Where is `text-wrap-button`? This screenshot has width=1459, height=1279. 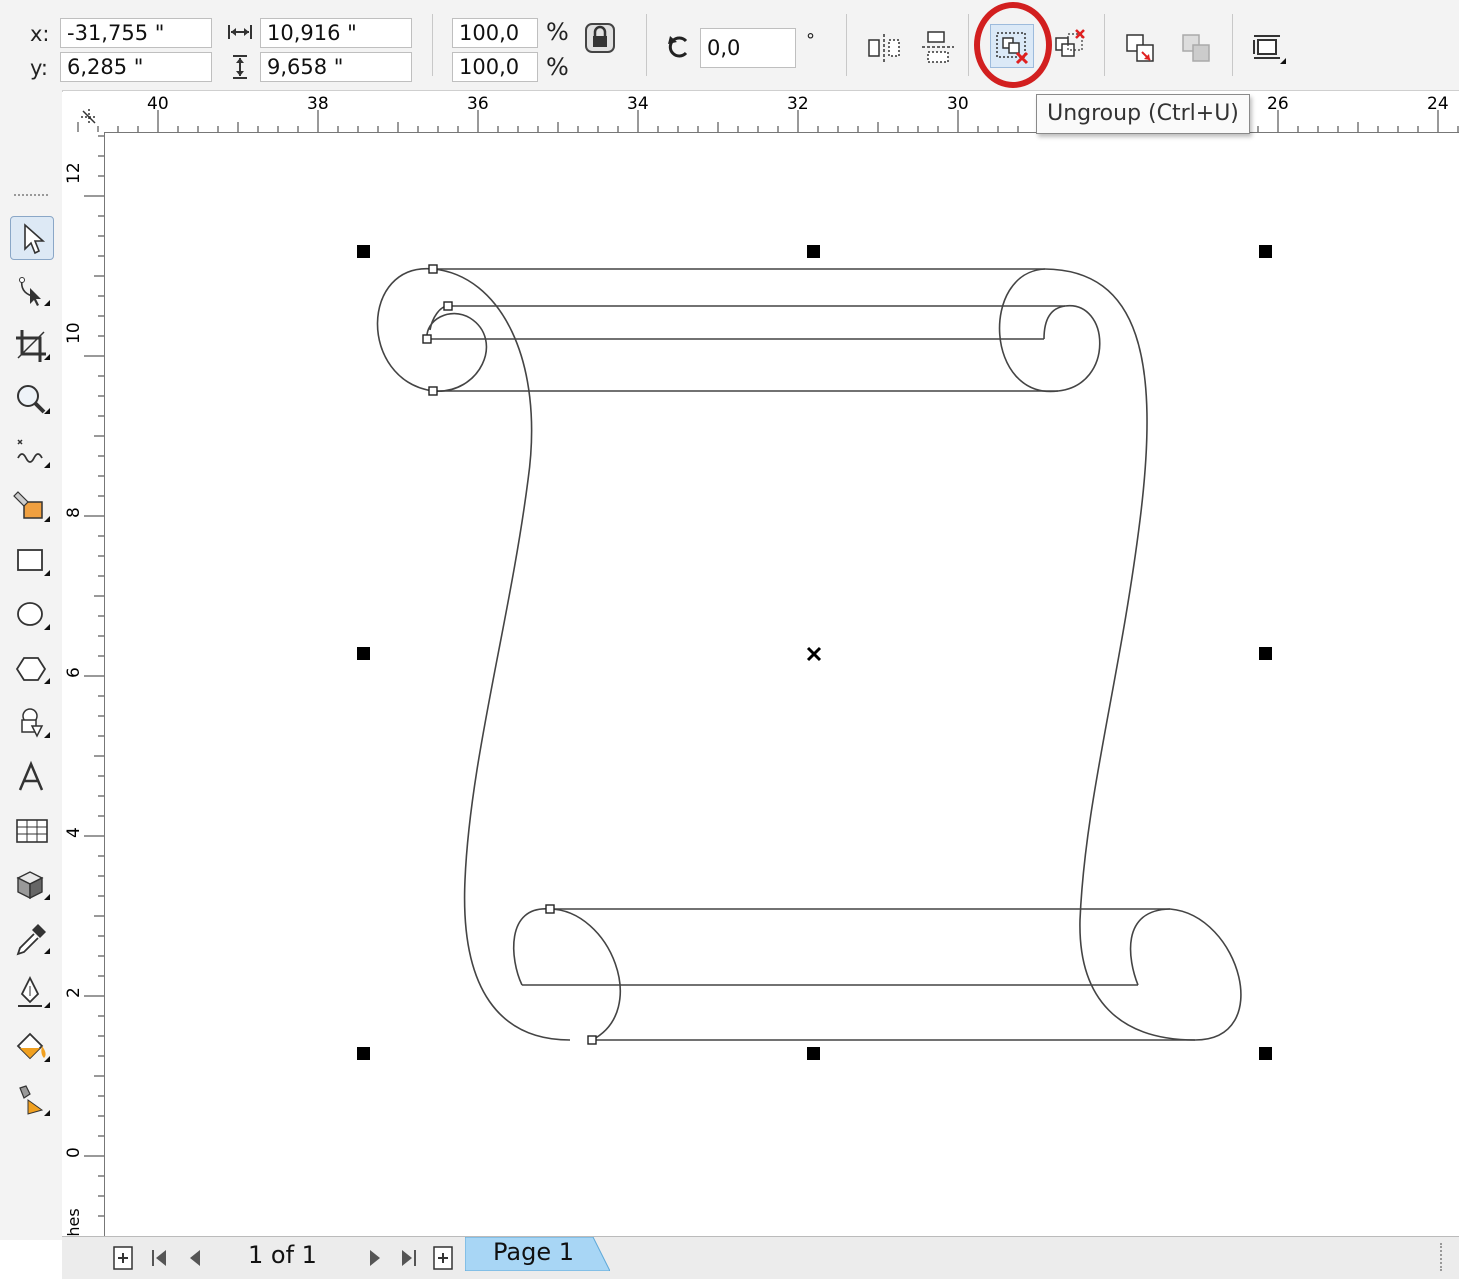 text-wrap-button is located at coordinates (1268, 48).